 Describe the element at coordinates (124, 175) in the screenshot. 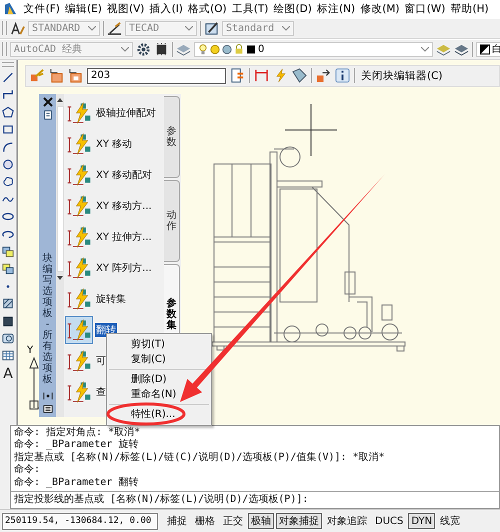

I see `palette-item-label: XY 移动配对` at that location.